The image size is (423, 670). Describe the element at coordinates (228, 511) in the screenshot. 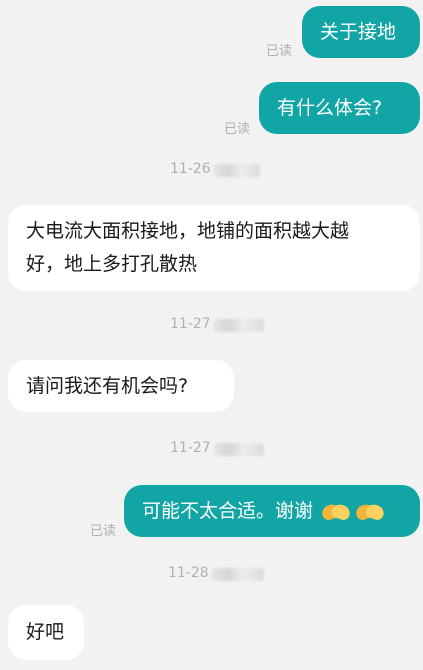

I see `message-text: 可能不太合适。谢谢` at that location.